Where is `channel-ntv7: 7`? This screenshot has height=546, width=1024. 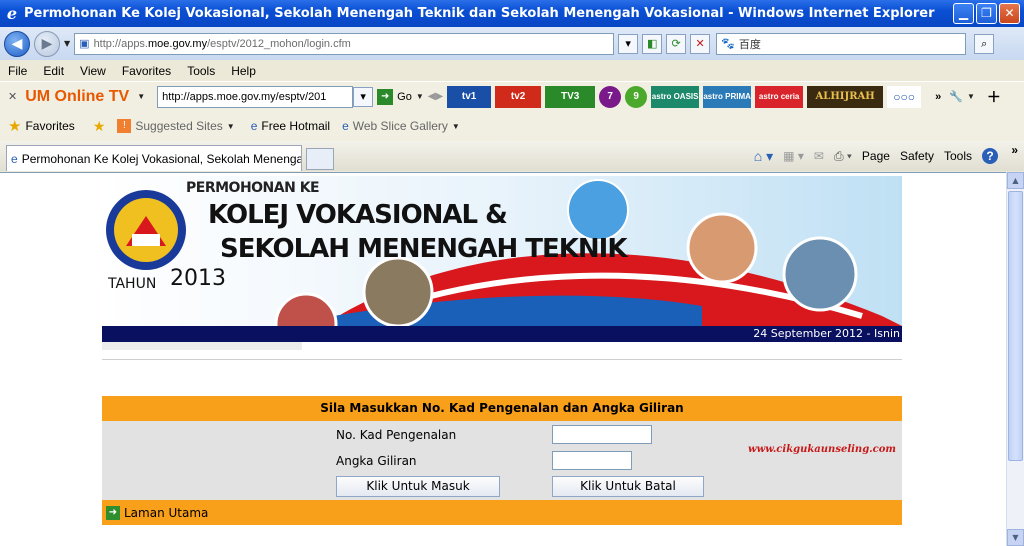
channel-ntv7: 7 is located at coordinates (610, 96).